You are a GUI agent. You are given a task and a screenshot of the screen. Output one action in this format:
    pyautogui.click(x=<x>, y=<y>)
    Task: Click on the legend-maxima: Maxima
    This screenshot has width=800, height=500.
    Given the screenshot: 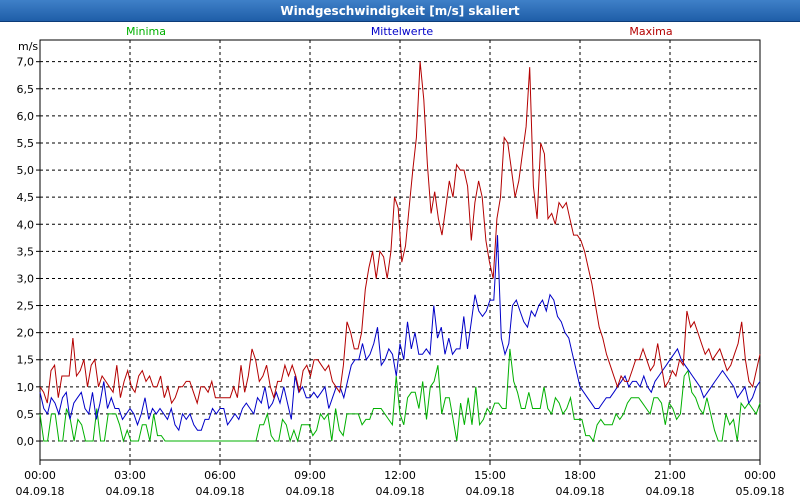 What is the action you would take?
    pyautogui.click(x=650, y=31)
    